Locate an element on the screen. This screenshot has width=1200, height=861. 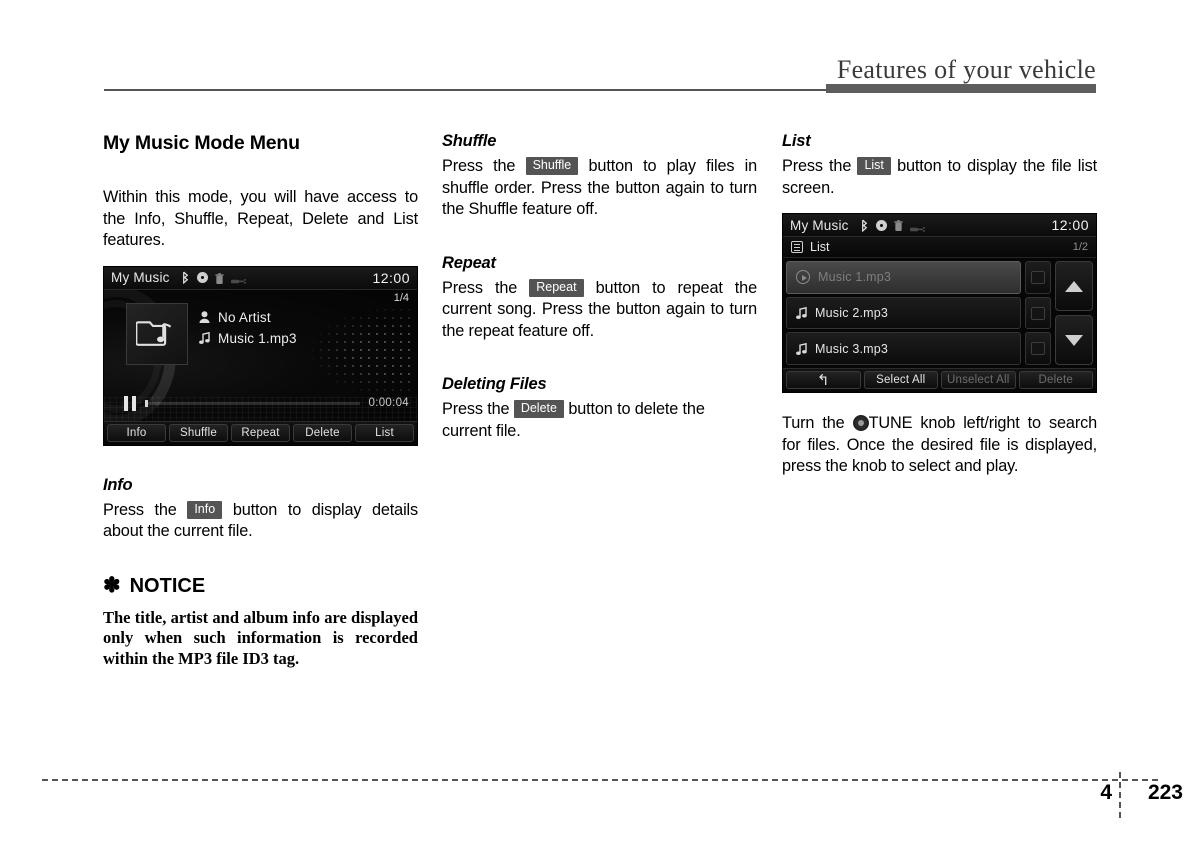
inline-key-shuffle: Shuffle is located at coordinates (552, 166).